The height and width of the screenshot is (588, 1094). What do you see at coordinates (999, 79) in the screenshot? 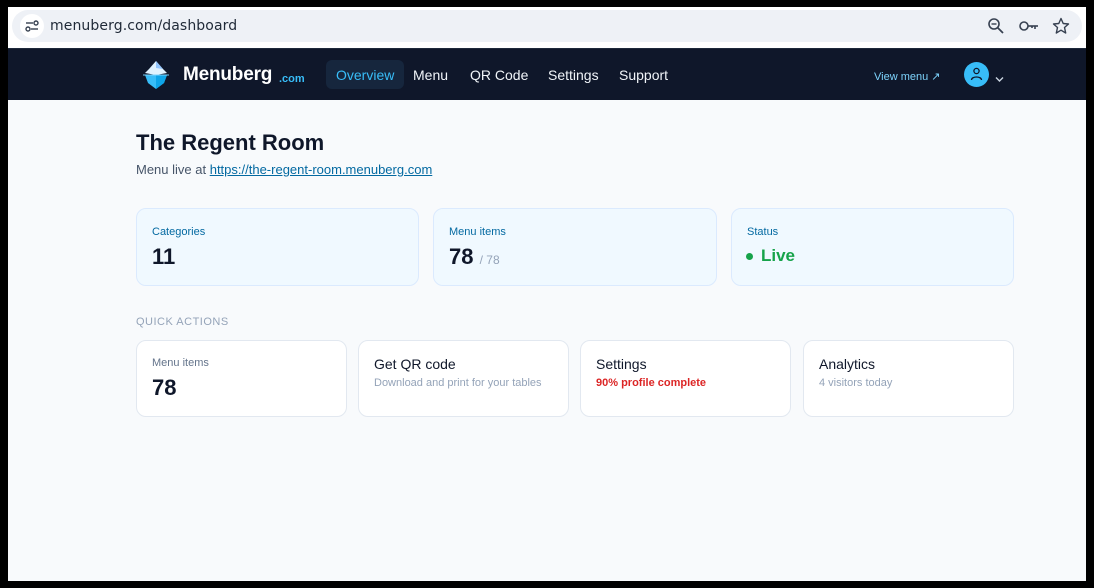
I see `chevron-down-icon` at bounding box center [999, 79].